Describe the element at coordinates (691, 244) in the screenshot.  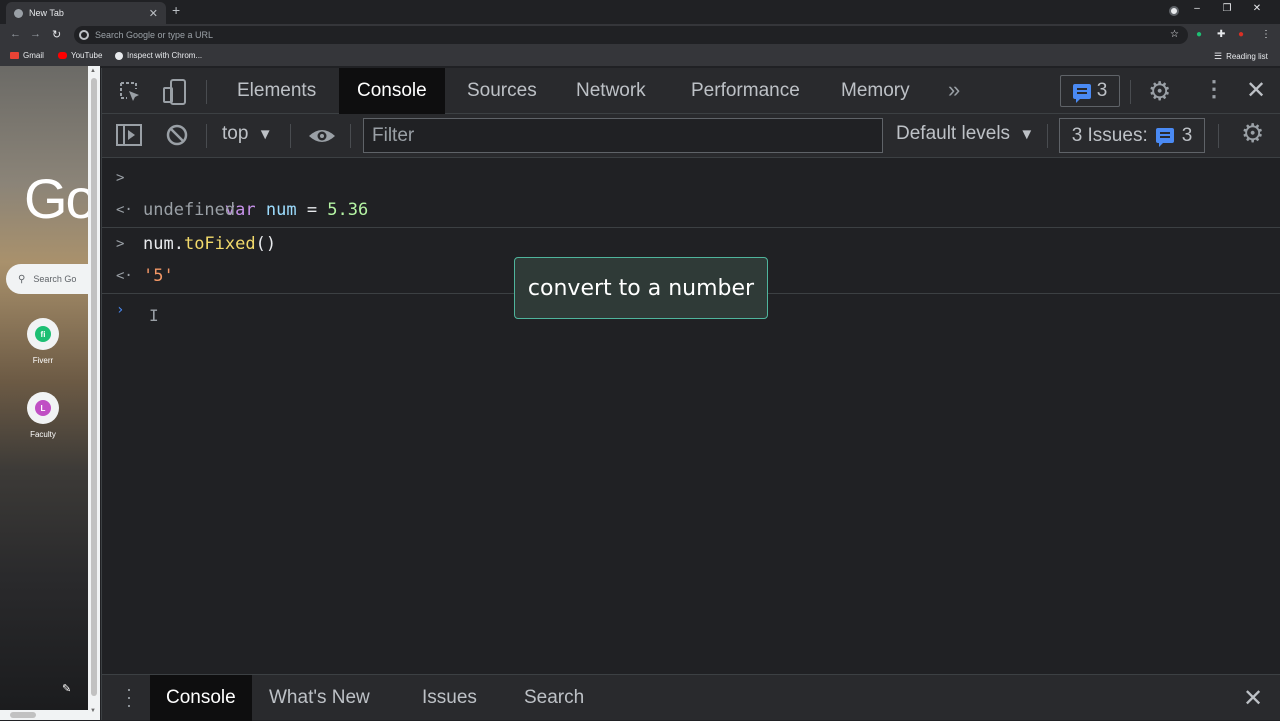
I see `console-input-line: > num.toFixed()` at that location.